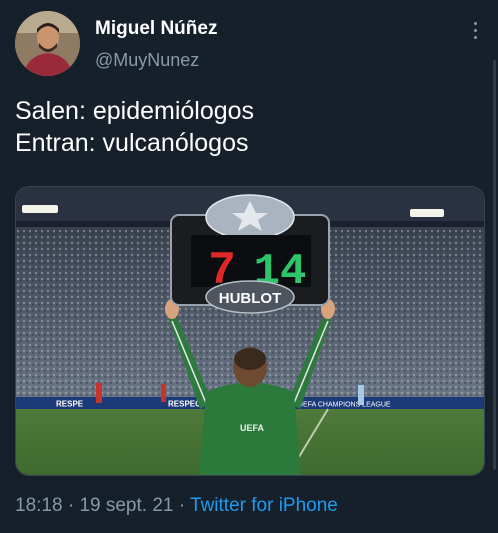 The height and width of the screenshot is (533, 498). What do you see at coordinates (126, 505) in the screenshot?
I see `tweet-date: 19 sept. 21` at bounding box center [126, 505].